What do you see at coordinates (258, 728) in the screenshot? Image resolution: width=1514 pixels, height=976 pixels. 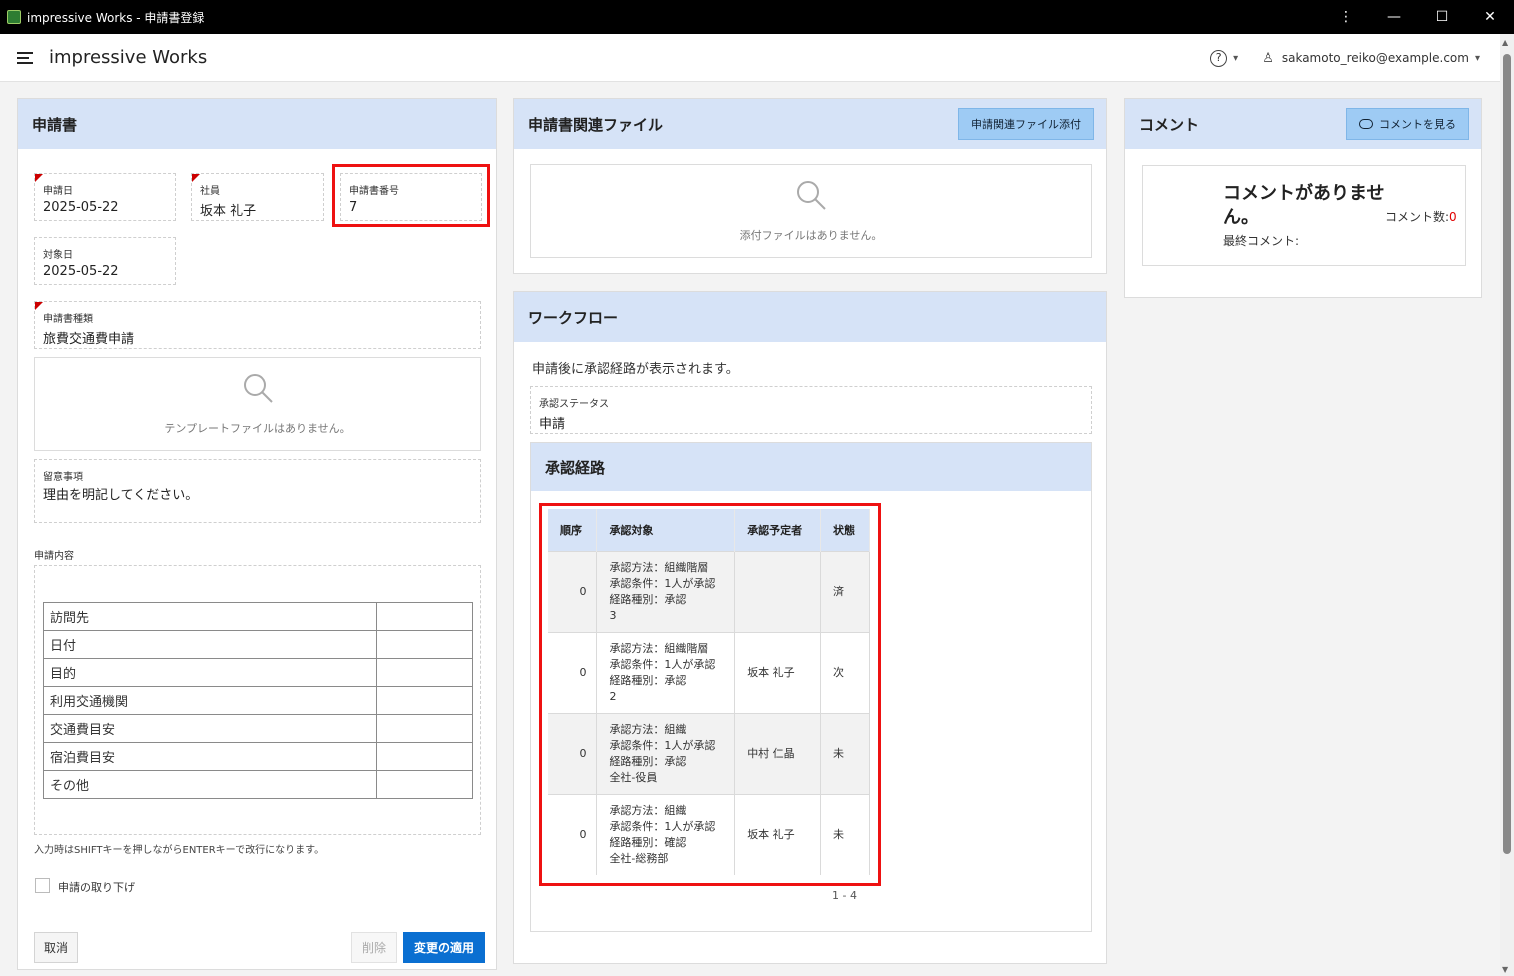 I see `content-row: 交通費目安` at bounding box center [258, 728].